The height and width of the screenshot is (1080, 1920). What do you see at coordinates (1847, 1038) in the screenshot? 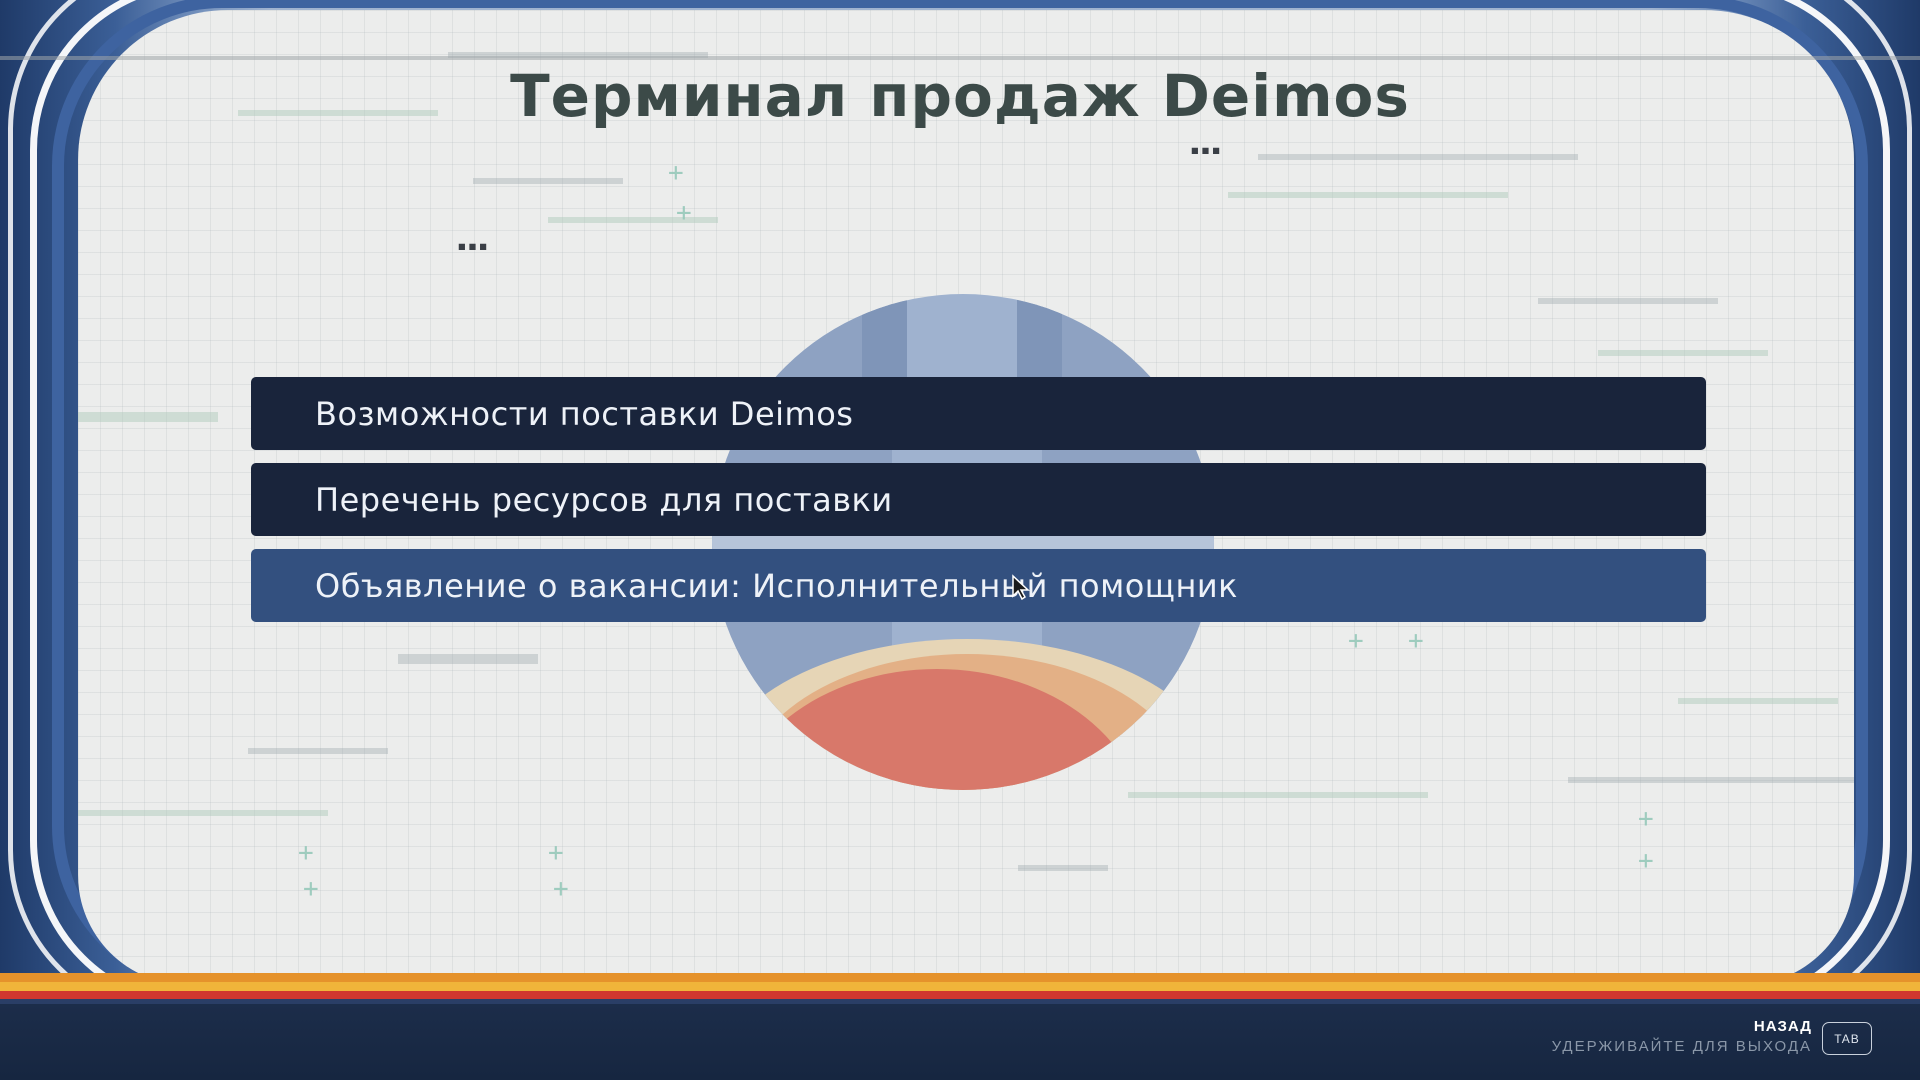
I see `tab-key-badge: TAB` at bounding box center [1847, 1038].